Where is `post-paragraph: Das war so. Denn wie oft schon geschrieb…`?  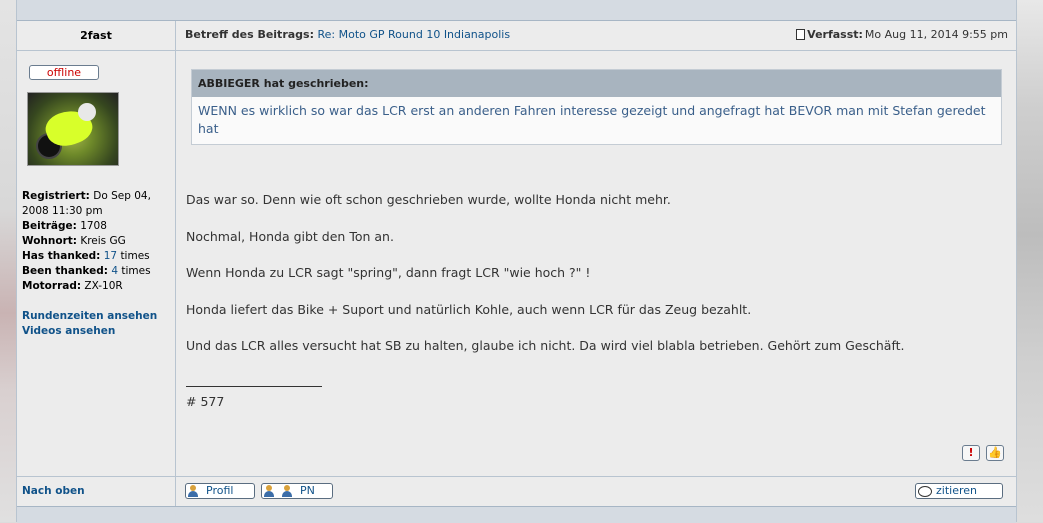
post-paragraph: Das war so. Denn wie oft schon geschrieb… is located at coordinates (428, 199).